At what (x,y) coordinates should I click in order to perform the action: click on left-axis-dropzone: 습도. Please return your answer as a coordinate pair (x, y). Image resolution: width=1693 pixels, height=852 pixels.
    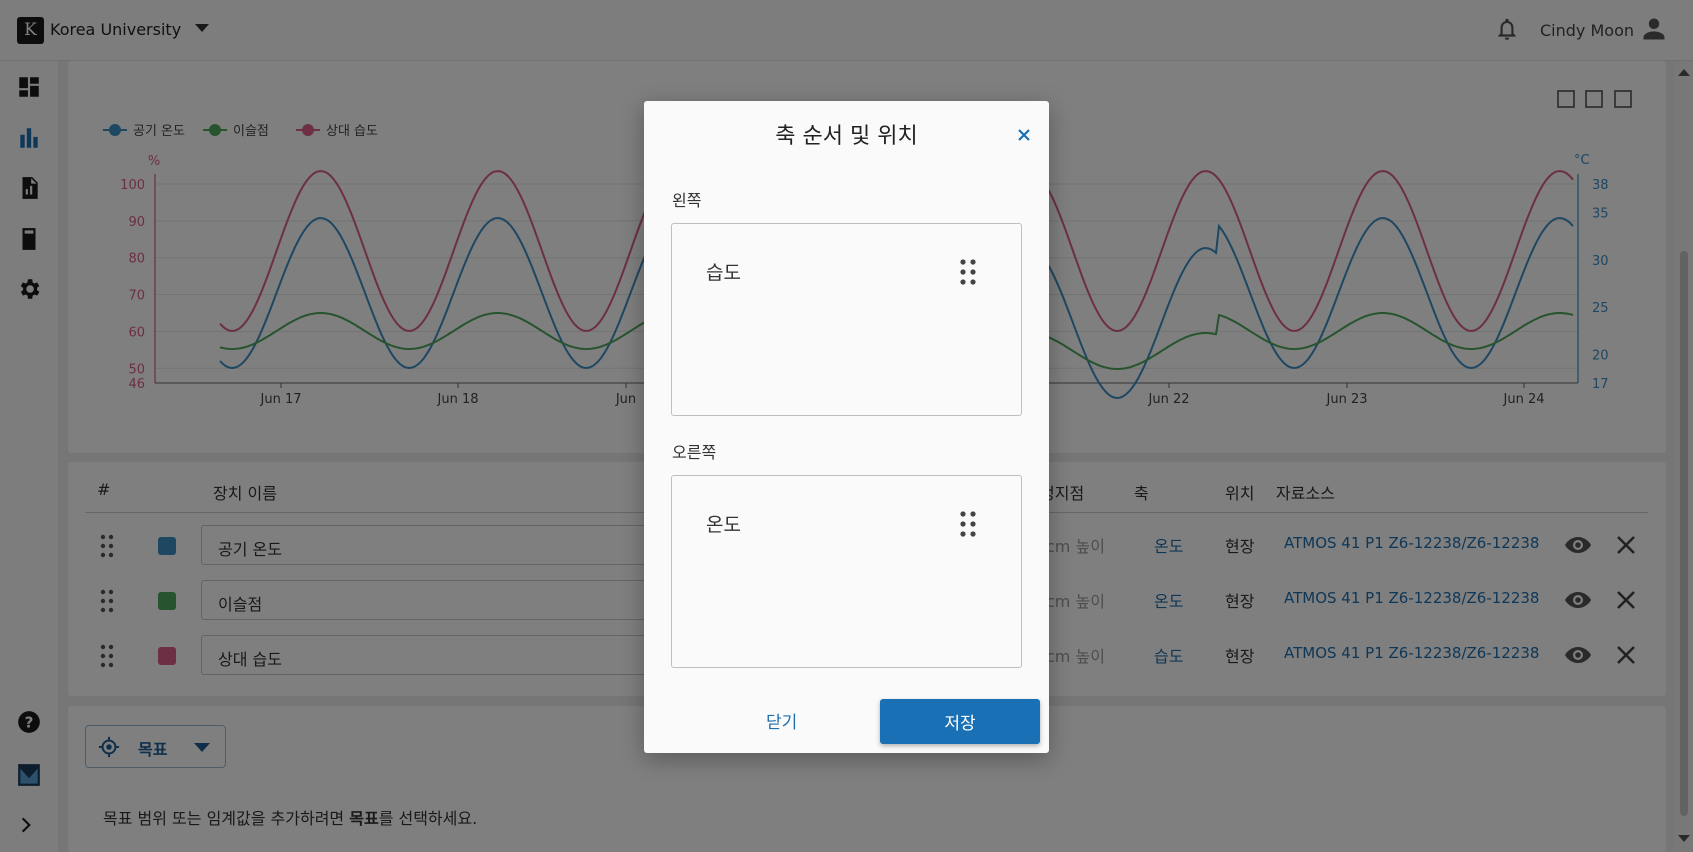
    Looking at the image, I should click on (846, 319).